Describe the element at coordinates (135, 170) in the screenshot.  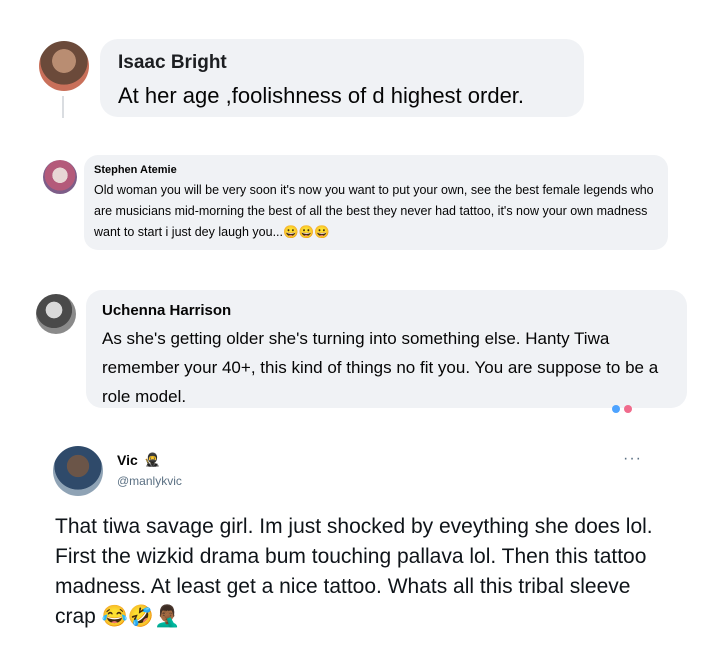
I see `commenter-name: Stephen Atemie` at that location.